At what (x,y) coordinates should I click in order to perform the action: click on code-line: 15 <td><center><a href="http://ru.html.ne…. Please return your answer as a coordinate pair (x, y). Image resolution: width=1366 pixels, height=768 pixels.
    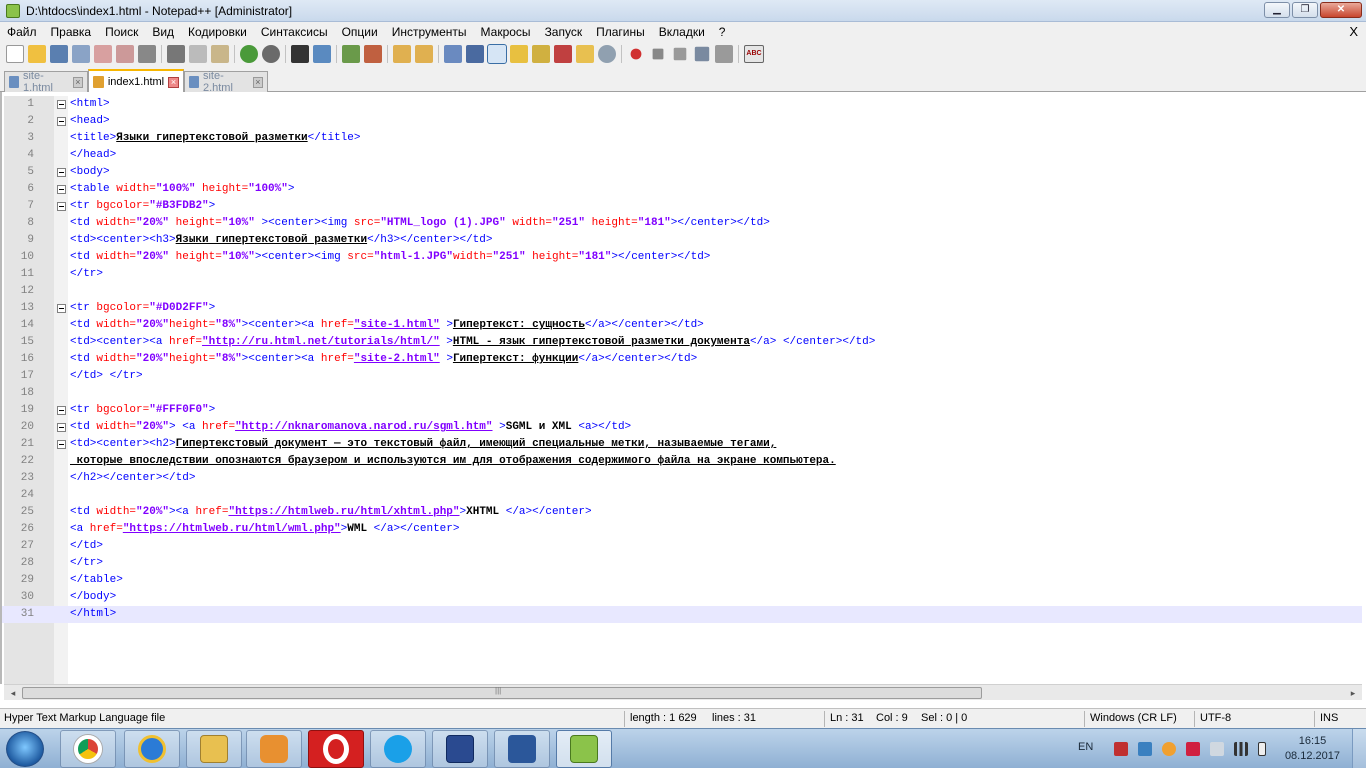
    Looking at the image, I should click on (682, 342).